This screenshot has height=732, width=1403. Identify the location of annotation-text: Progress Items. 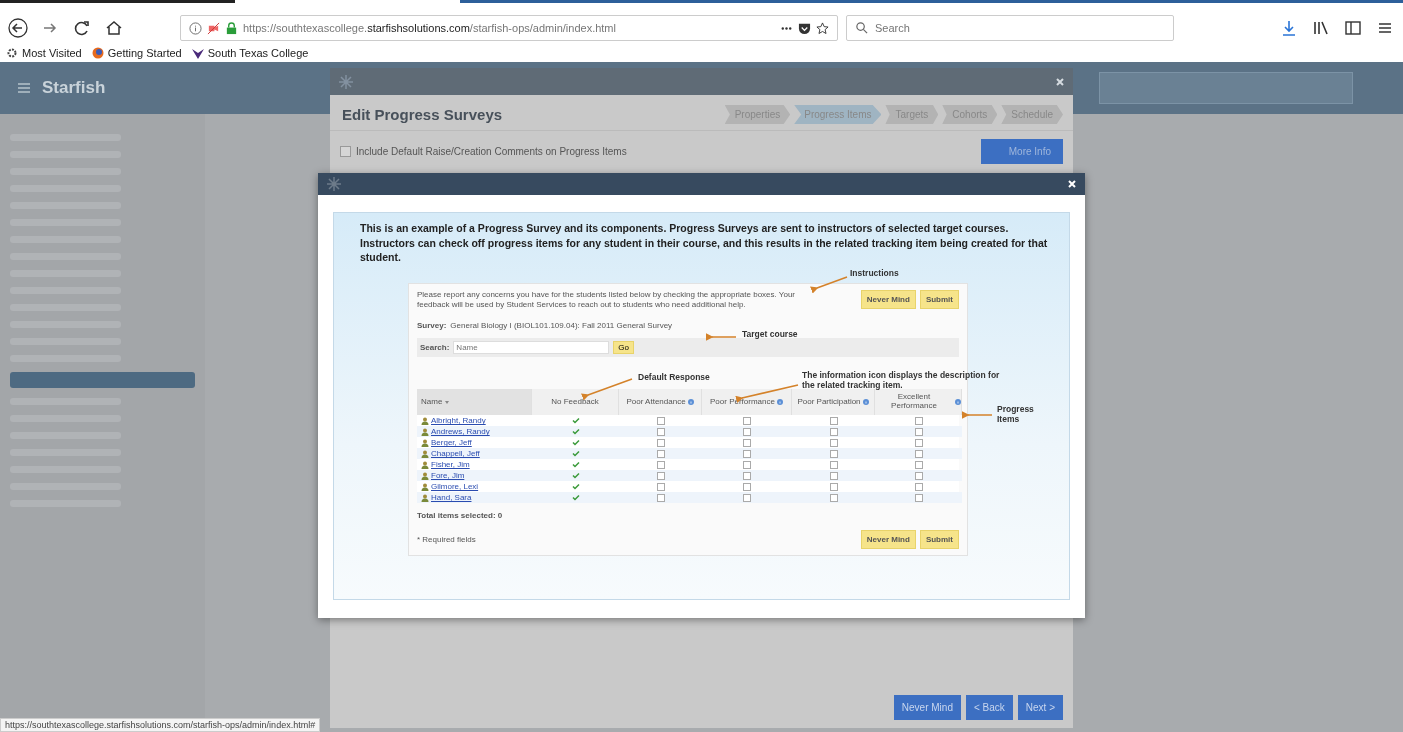
(1016, 415).